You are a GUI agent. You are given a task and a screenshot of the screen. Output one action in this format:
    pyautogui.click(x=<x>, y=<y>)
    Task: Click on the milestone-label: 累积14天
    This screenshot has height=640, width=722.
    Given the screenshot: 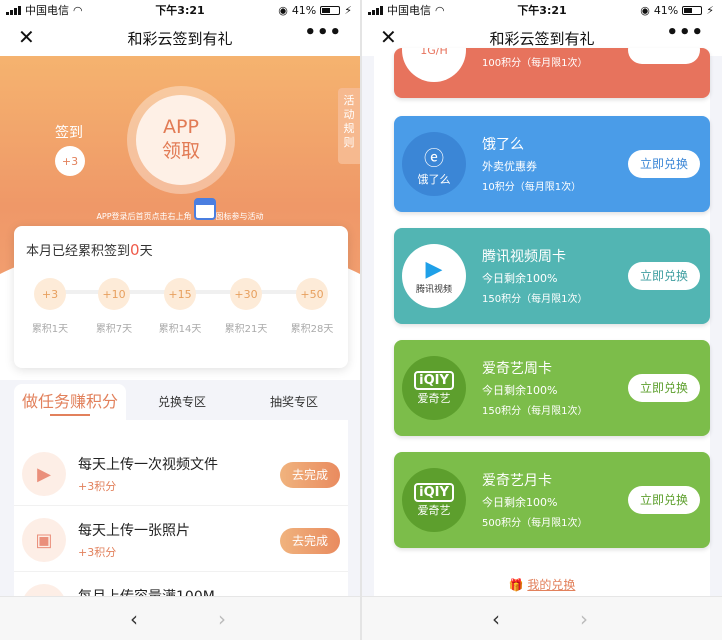 What is the action you would take?
    pyautogui.click(x=180, y=329)
    